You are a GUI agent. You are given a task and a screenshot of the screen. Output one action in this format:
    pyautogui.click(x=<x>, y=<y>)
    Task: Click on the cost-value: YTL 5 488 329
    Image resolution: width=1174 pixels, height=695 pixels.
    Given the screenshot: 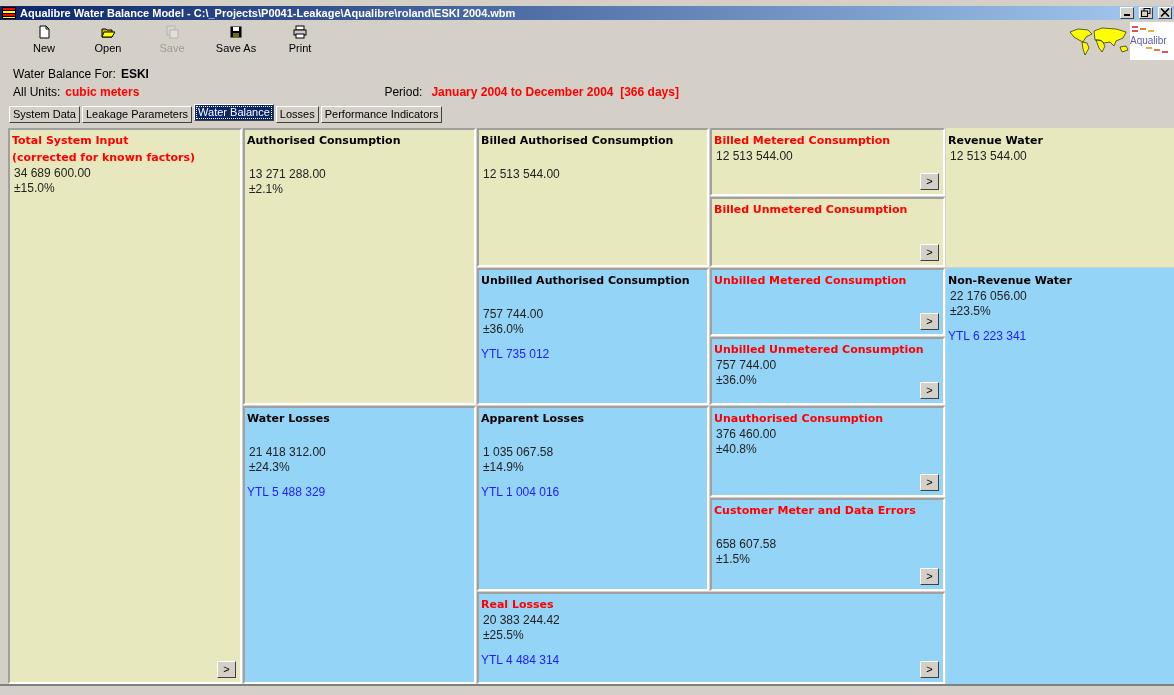 What is the action you would take?
    pyautogui.click(x=287, y=492)
    